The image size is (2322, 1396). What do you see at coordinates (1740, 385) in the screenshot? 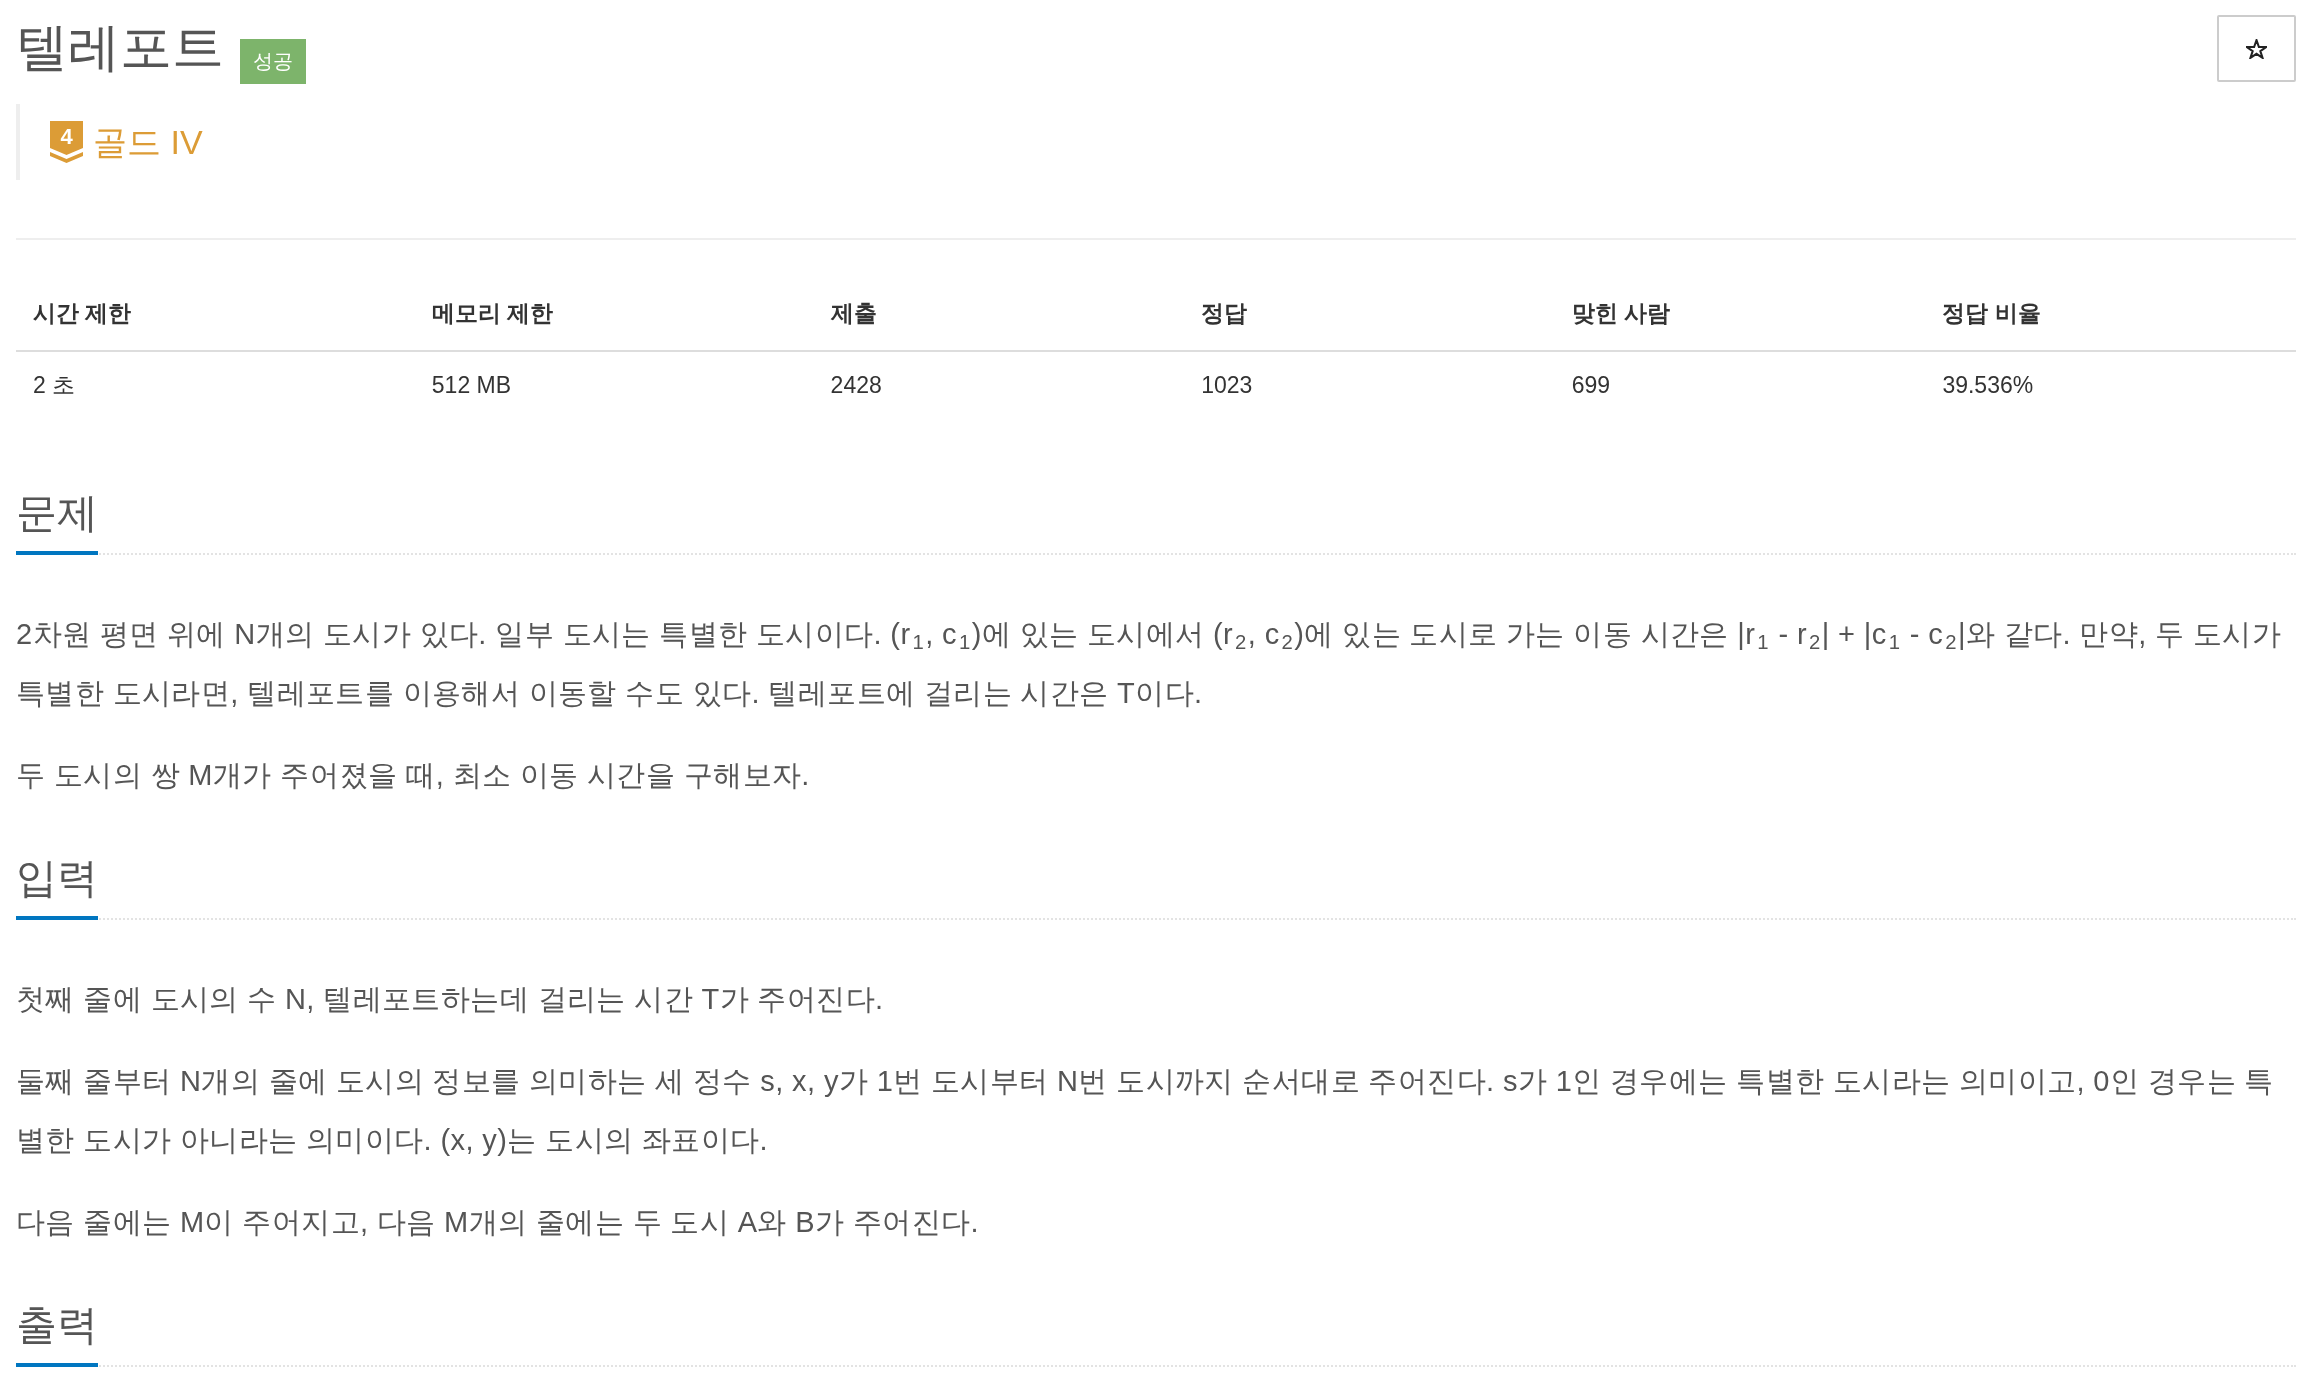
I see `table-cell: 699` at bounding box center [1740, 385].